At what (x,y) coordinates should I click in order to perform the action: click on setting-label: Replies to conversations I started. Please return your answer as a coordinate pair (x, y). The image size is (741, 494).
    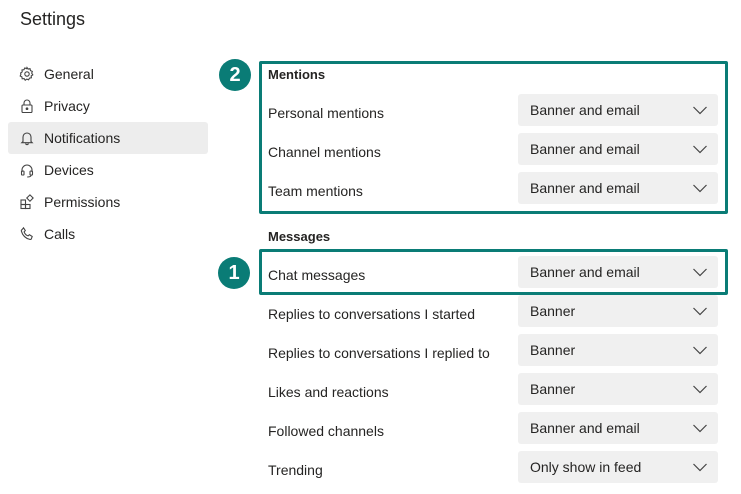
    Looking at the image, I should click on (371, 314).